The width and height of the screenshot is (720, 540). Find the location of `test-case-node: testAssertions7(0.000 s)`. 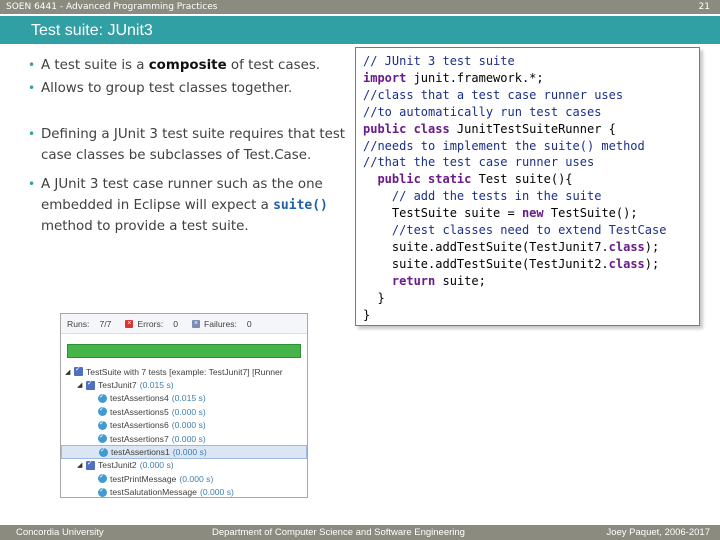

test-case-node: testAssertions7(0.000 s) is located at coordinates (184, 438).